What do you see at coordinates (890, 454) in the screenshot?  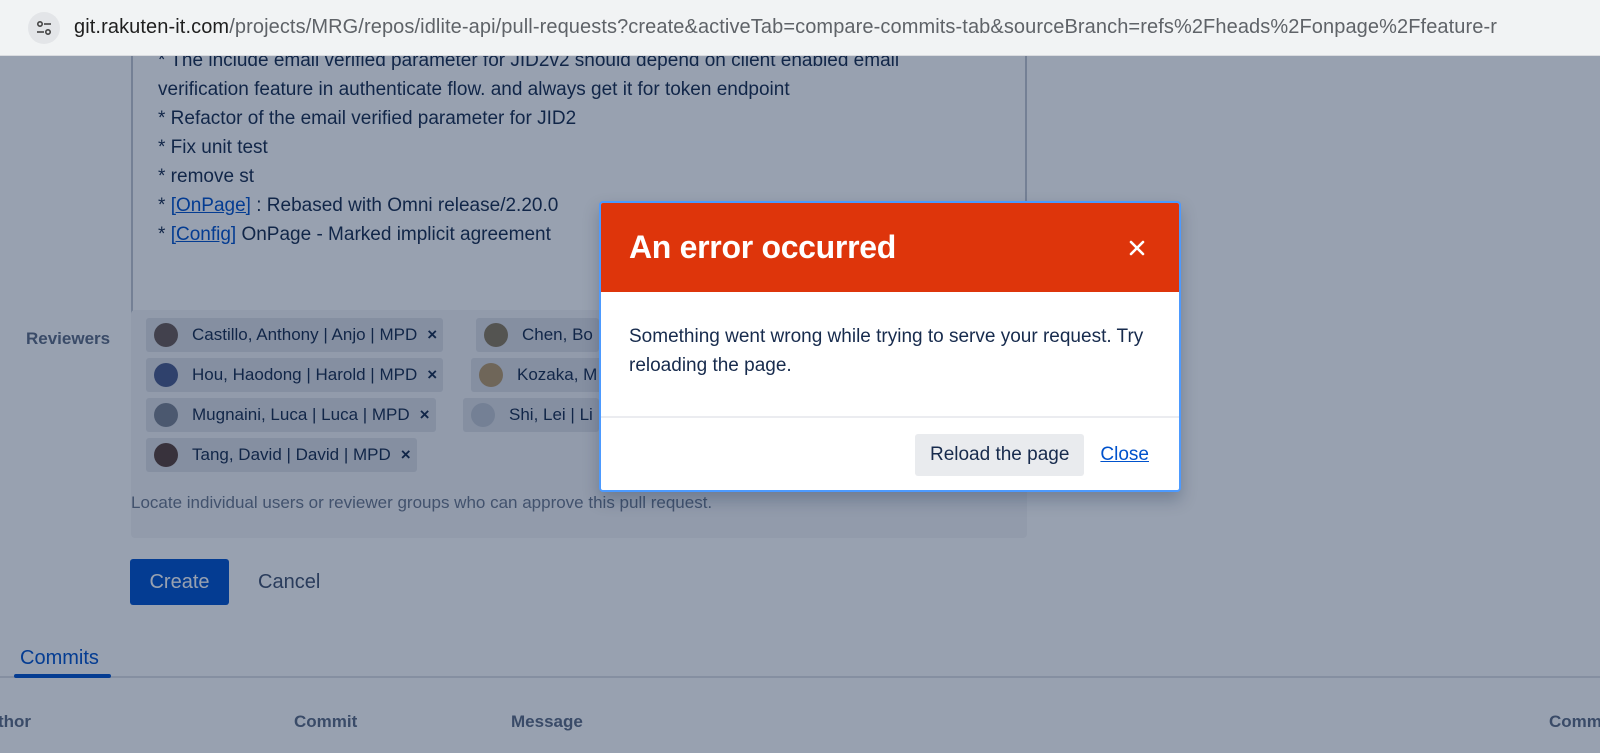 I see `dialog-footer: Reload the page Close` at bounding box center [890, 454].